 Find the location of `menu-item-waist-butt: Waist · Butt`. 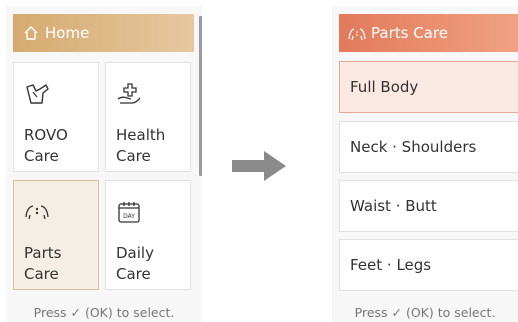

menu-item-waist-butt: Waist · Butt is located at coordinates (428, 206).